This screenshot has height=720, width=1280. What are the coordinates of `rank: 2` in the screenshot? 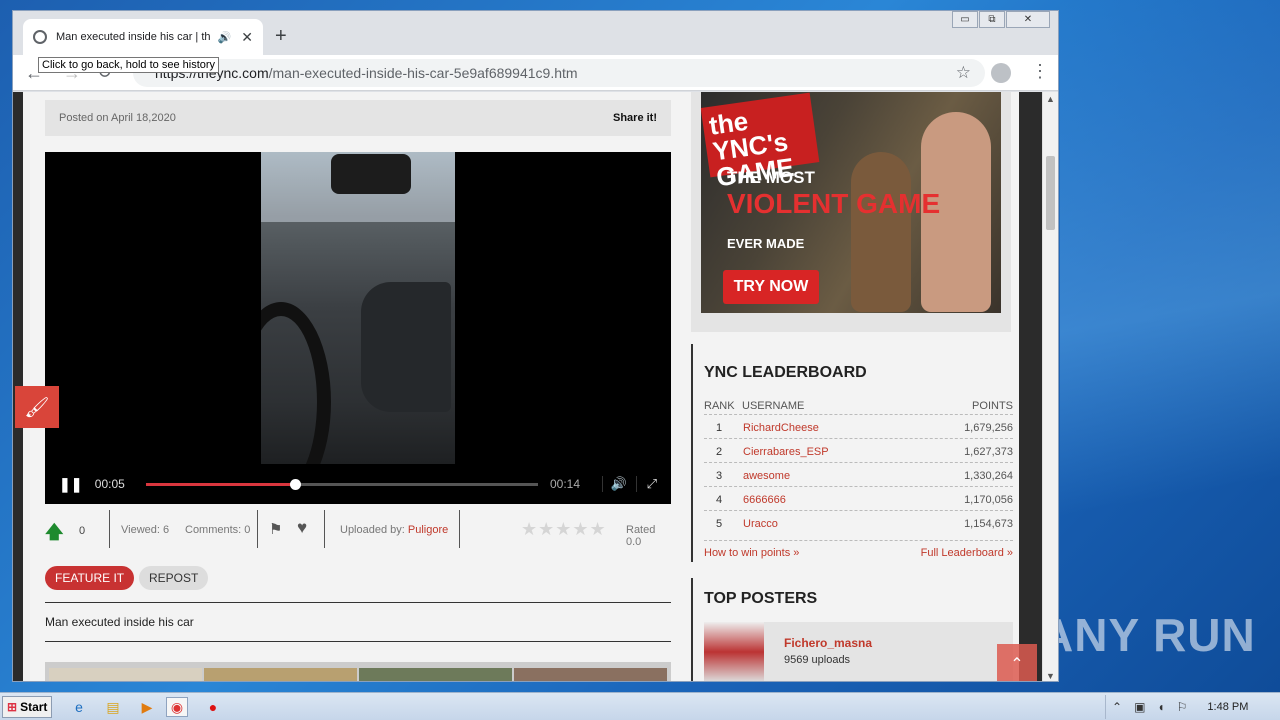 It's located at (719, 452).